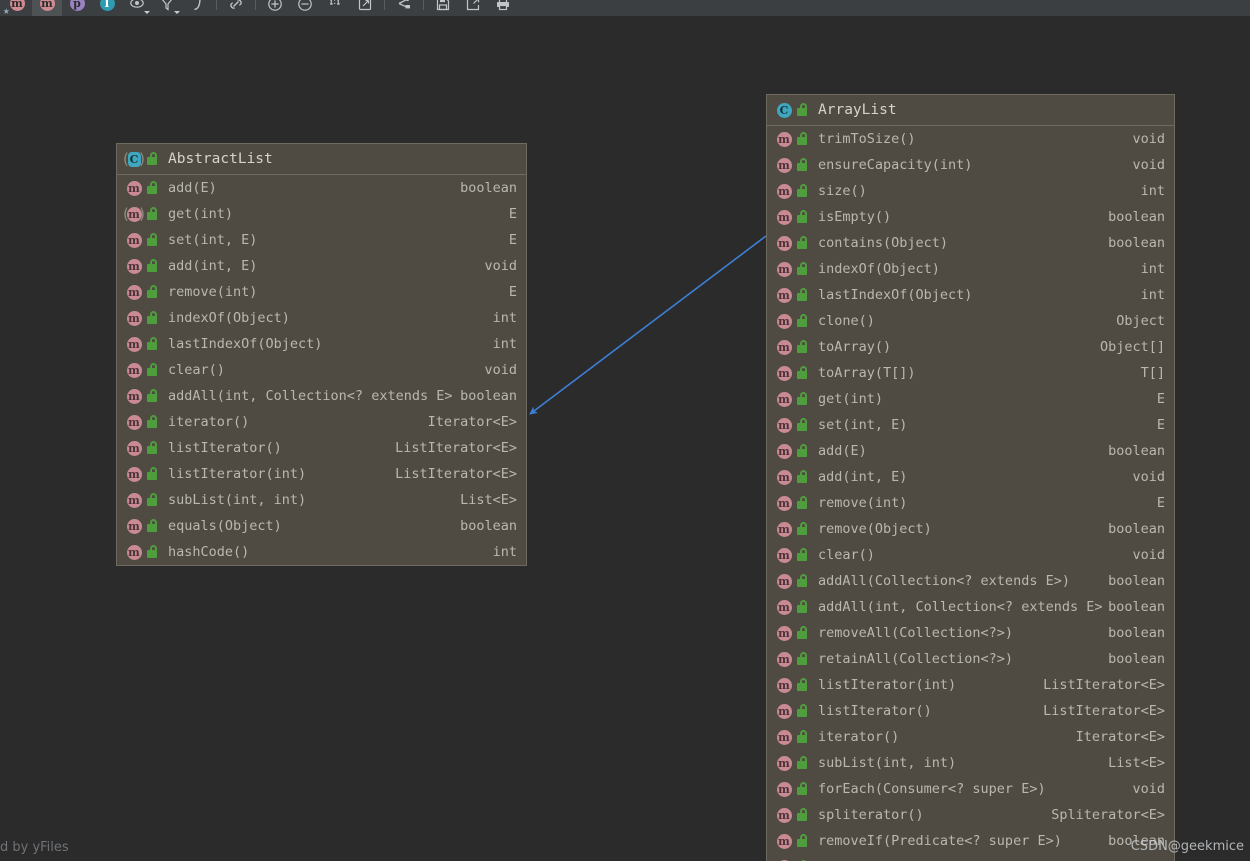 This screenshot has width=1250, height=861. Describe the element at coordinates (842, 191) in the screenshot. I see `member-signature: size()` at that location.